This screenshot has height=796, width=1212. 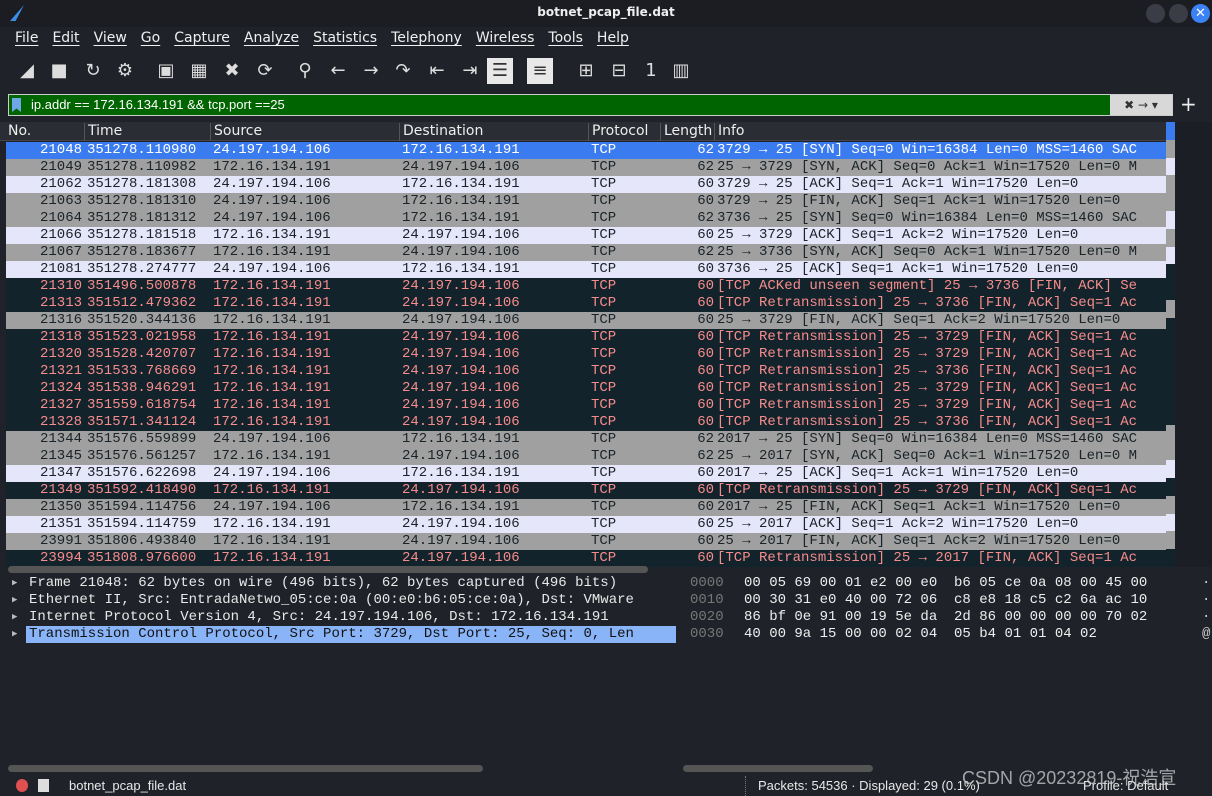 What do you see at coordinates (199, 71) in the screenshot?
I see `save-file-icon: ▦` at bounding box center [199, 71].